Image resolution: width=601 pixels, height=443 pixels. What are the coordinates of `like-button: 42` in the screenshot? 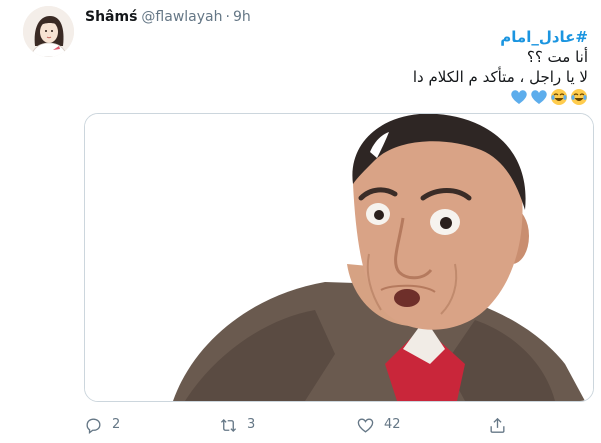 It's located at (378, 425).